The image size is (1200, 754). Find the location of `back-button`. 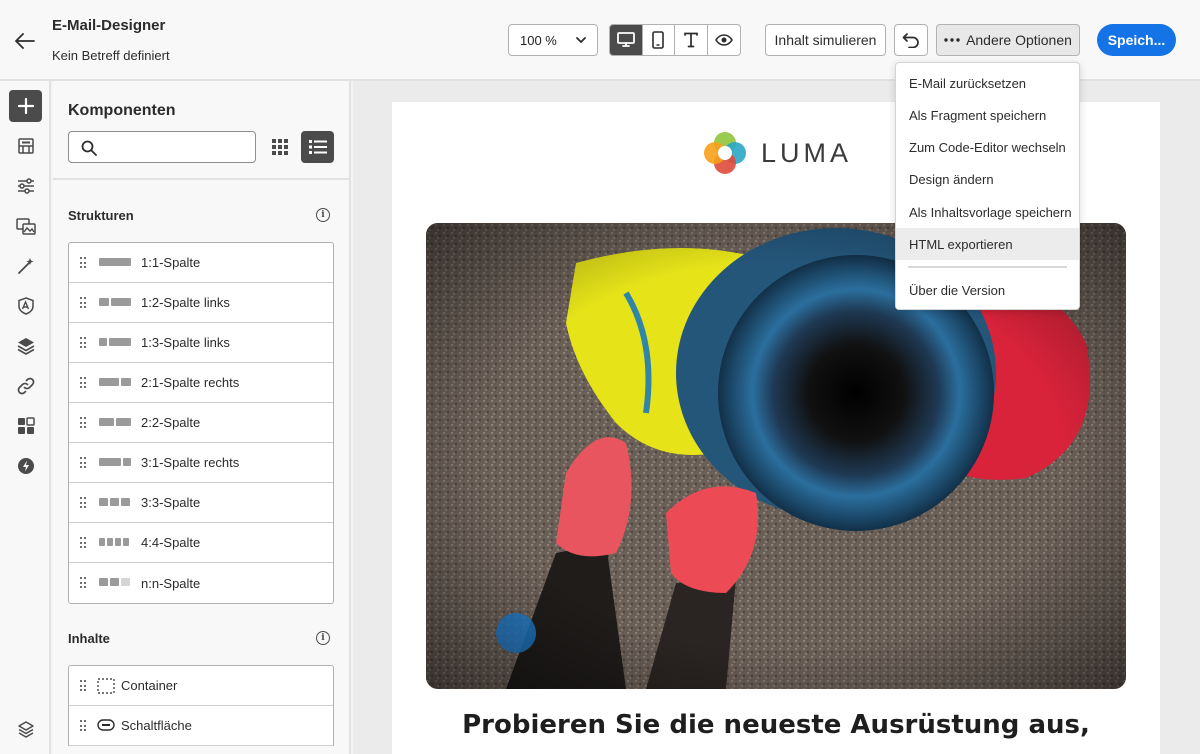

back-button is located at coordinates (25, 41).